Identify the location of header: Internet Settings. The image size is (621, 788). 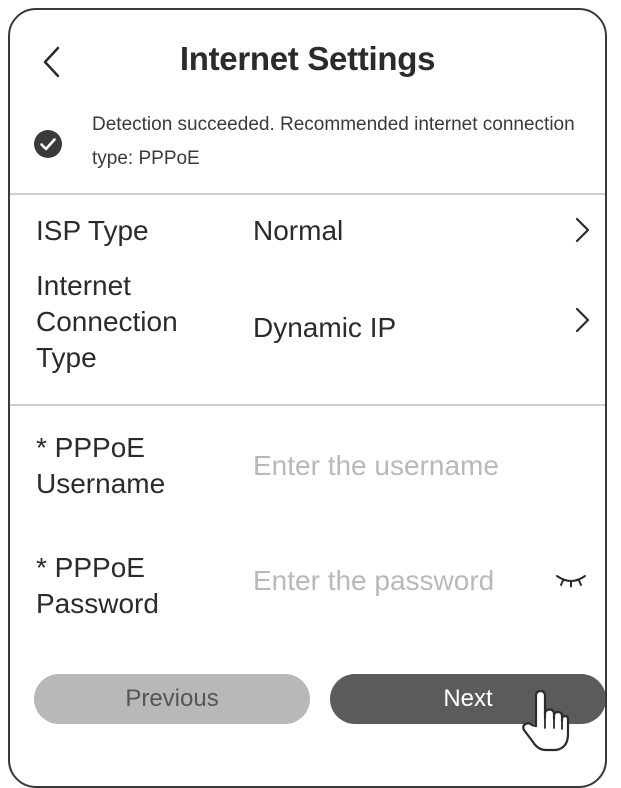
(307, 60).